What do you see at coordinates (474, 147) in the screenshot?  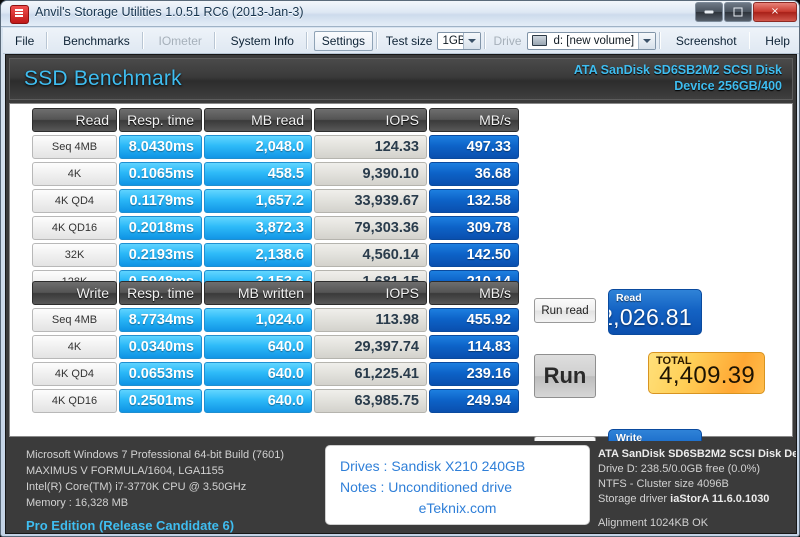 I see `cell-mbs: 497.33` at bounding box center [474, 147].